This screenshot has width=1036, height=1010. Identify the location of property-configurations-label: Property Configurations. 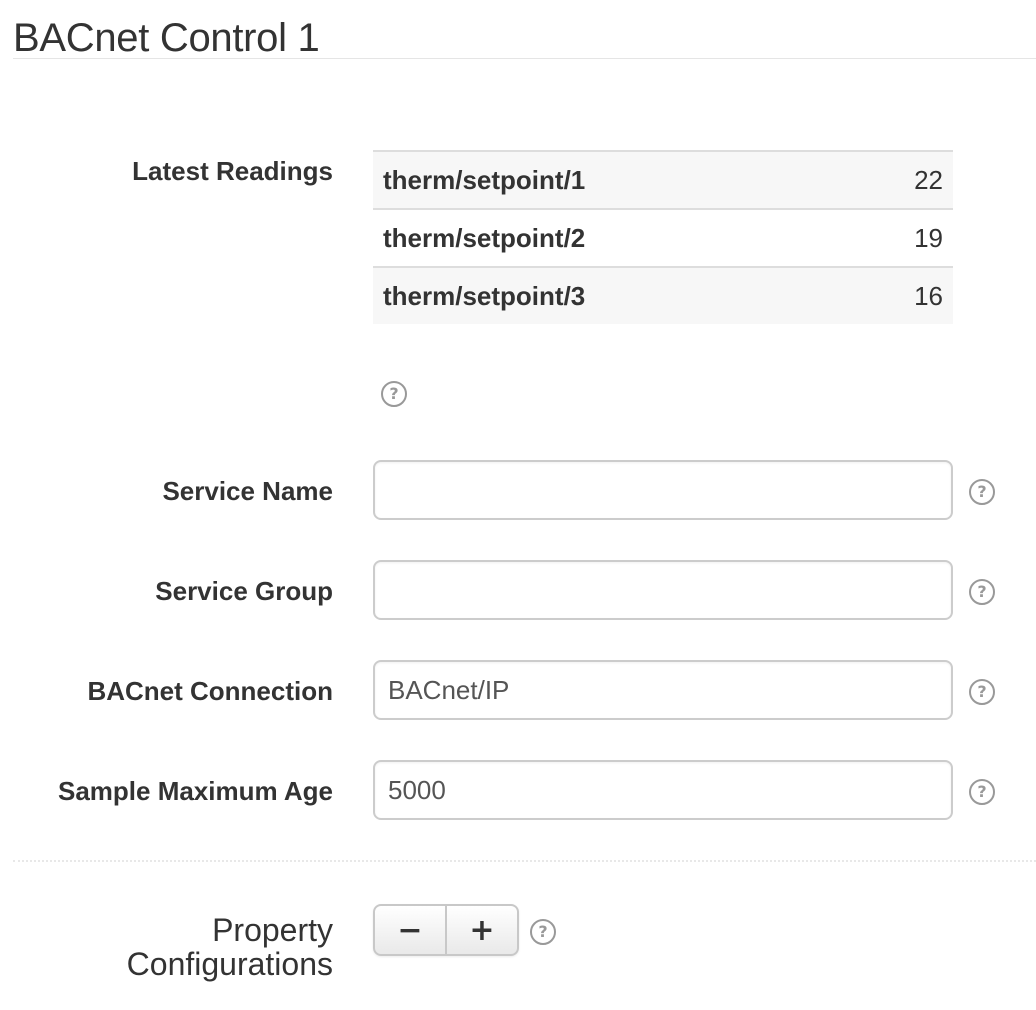
(229, 947).